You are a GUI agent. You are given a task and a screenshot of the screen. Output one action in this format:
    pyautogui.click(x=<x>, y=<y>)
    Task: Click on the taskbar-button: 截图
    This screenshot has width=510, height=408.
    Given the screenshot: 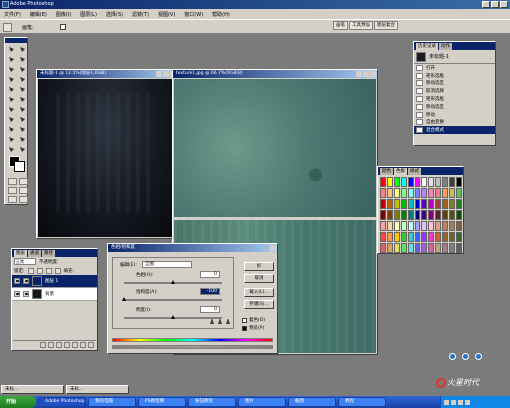 What is the action you would take?
    pyautogui.click(x=312, y=402)
    